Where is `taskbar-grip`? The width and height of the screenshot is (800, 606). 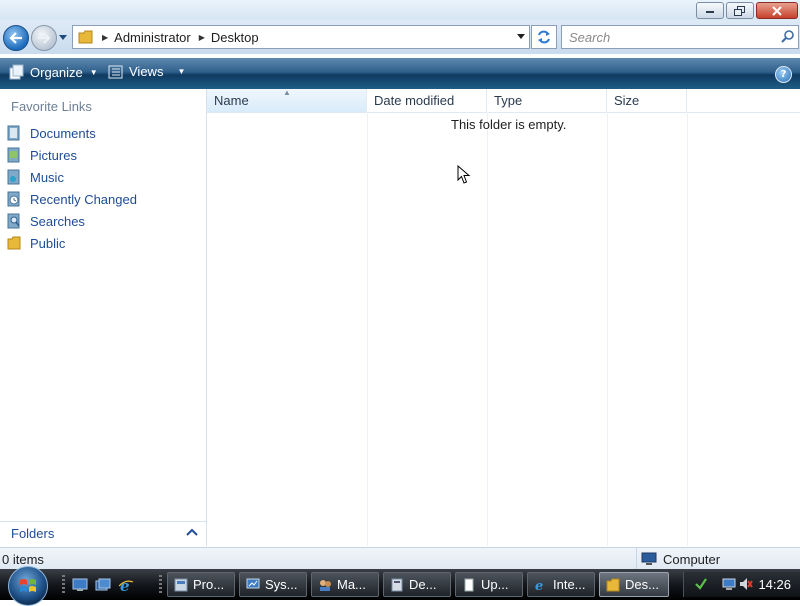
taskbar-grip is located at coordinates (160, 585).